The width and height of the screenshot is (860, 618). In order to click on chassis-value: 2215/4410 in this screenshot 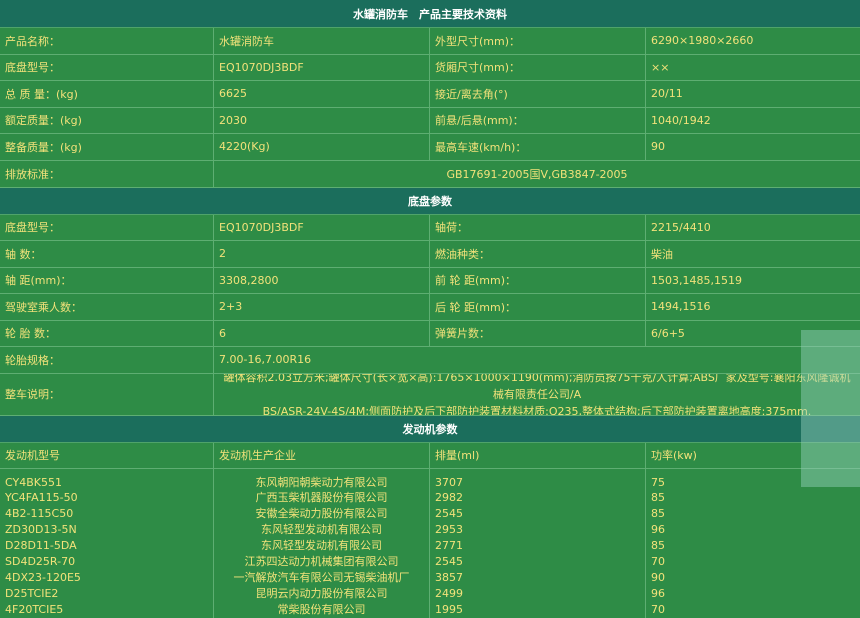, I will do `click(681, 227)`.